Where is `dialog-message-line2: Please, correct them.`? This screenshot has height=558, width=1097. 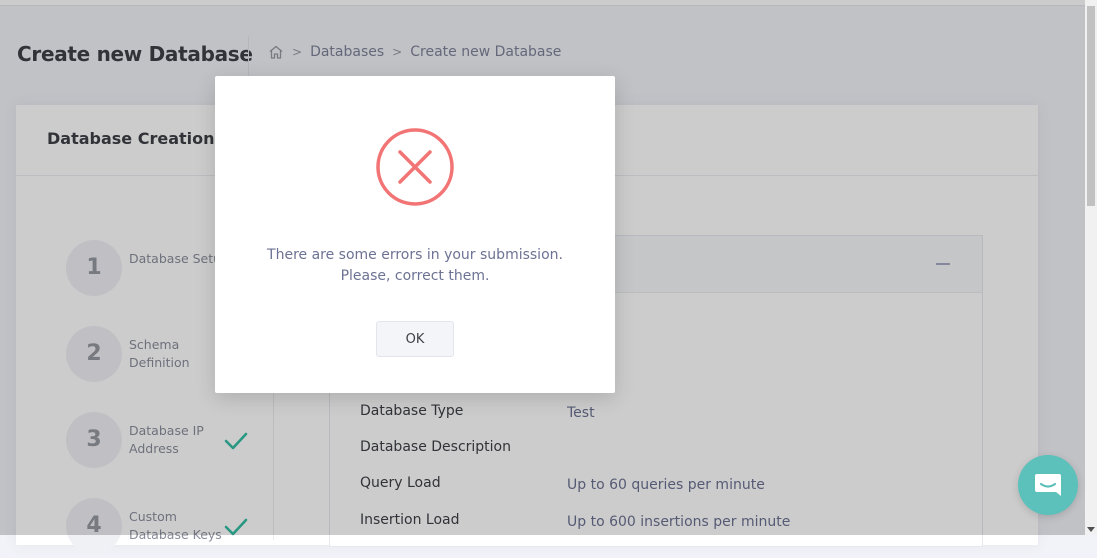 dialog-message-line2: Please, correct them. is located at coordinates (415, 276).